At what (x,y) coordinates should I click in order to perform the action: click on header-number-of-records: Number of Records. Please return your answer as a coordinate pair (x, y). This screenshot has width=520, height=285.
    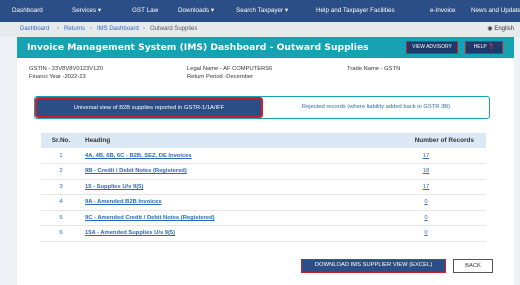
    Looking at the image, I should click on (426, 140).